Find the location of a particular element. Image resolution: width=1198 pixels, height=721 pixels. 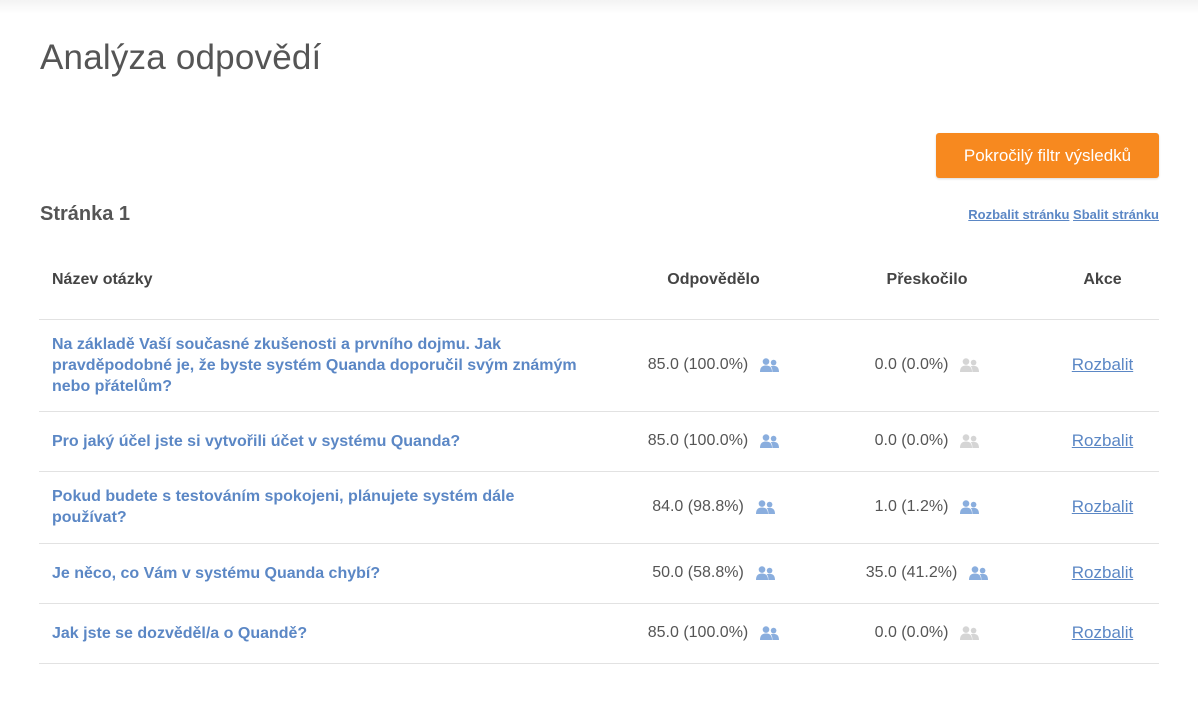

answered-cell: 84.0 (98.8%) is located at coordinates (713, 507).